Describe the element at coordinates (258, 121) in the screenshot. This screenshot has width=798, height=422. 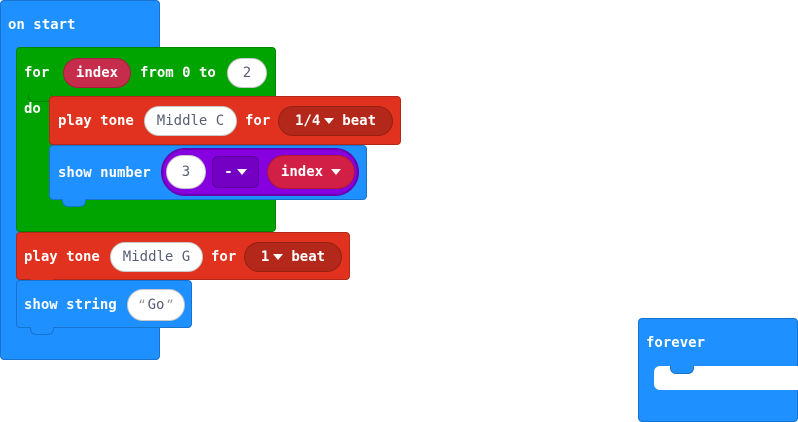
I see `tone-for-label-1: for` at that location.